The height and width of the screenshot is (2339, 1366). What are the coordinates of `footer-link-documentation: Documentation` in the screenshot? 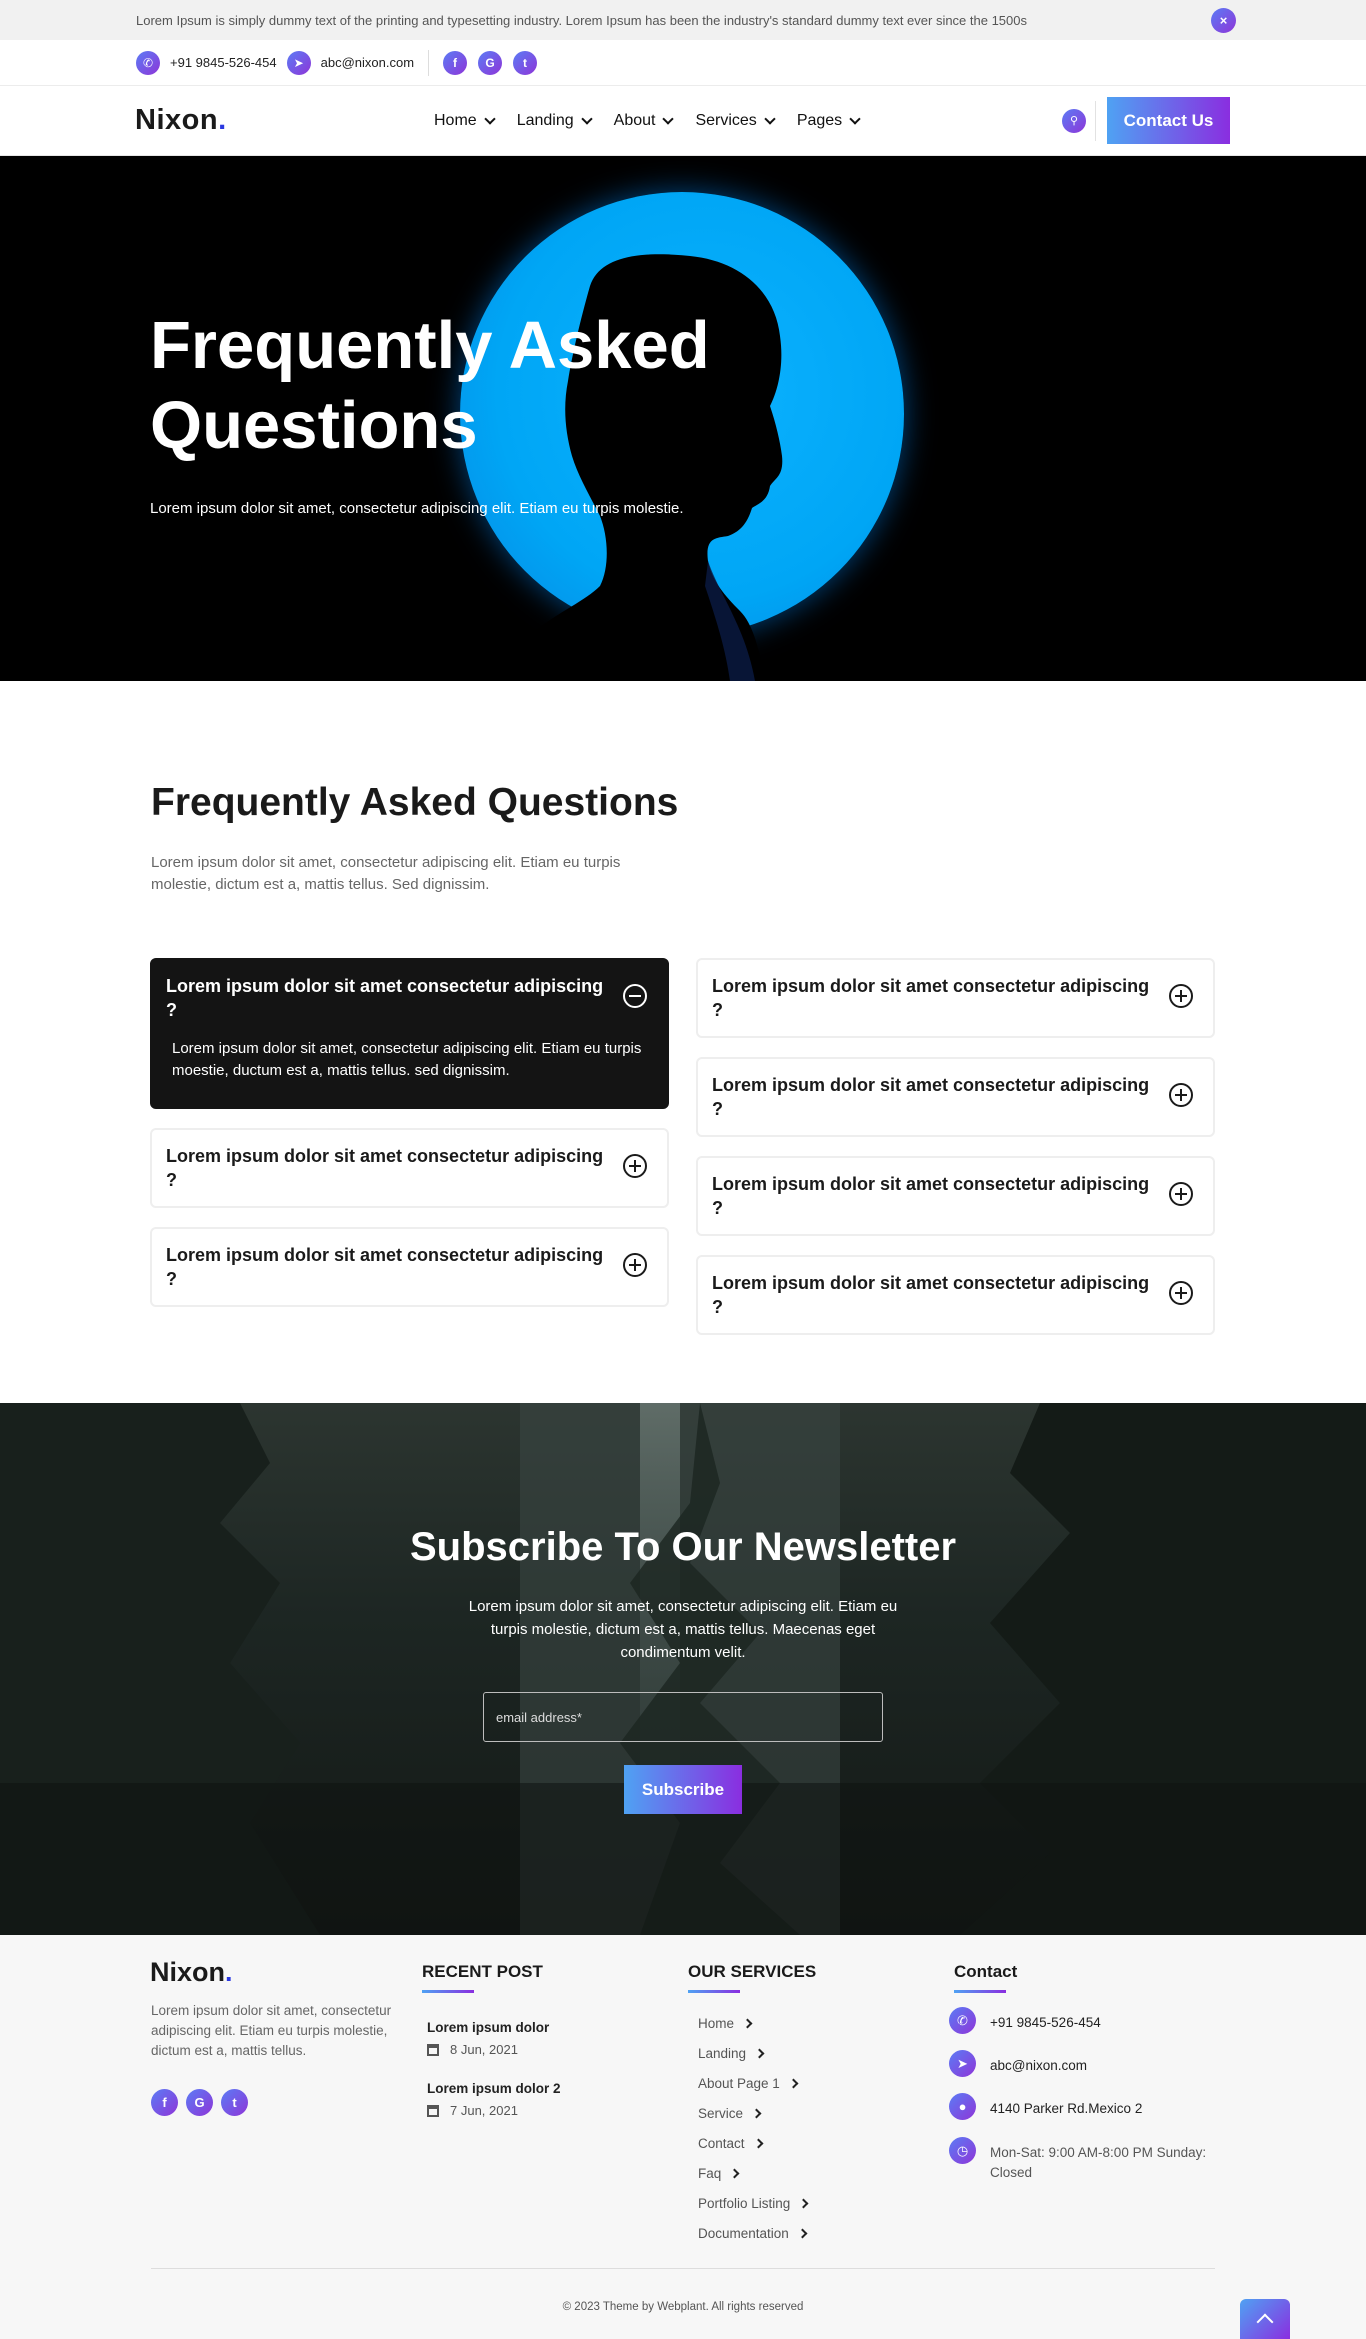 It's located at (753, 2233).